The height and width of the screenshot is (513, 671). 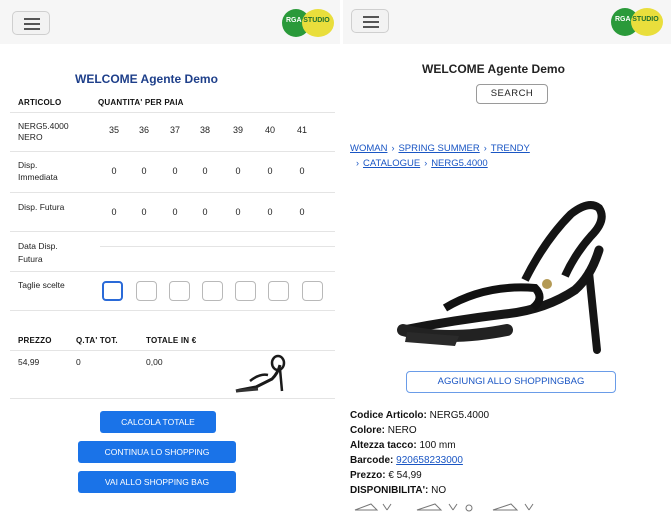 What do you see at coordinates (269, 130) in the screenshot?
I see `size-label: 40` at bounding box center [269, 130].